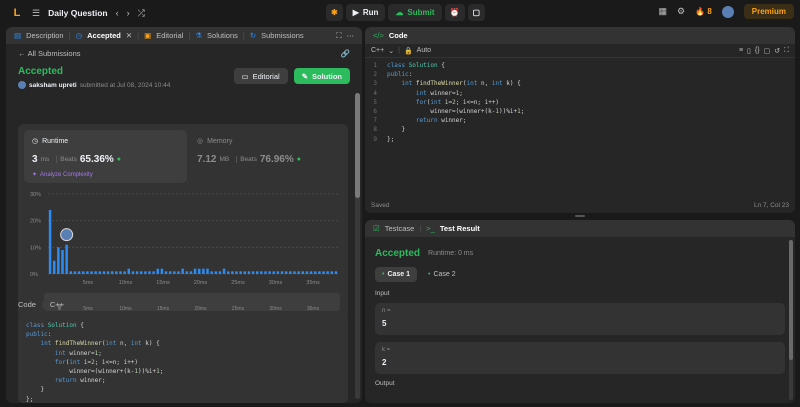  What do you see at coordinates (169, 35) in the screenshot?
I see `tab-editorial: Editorial` at bounding box center [169, 35].